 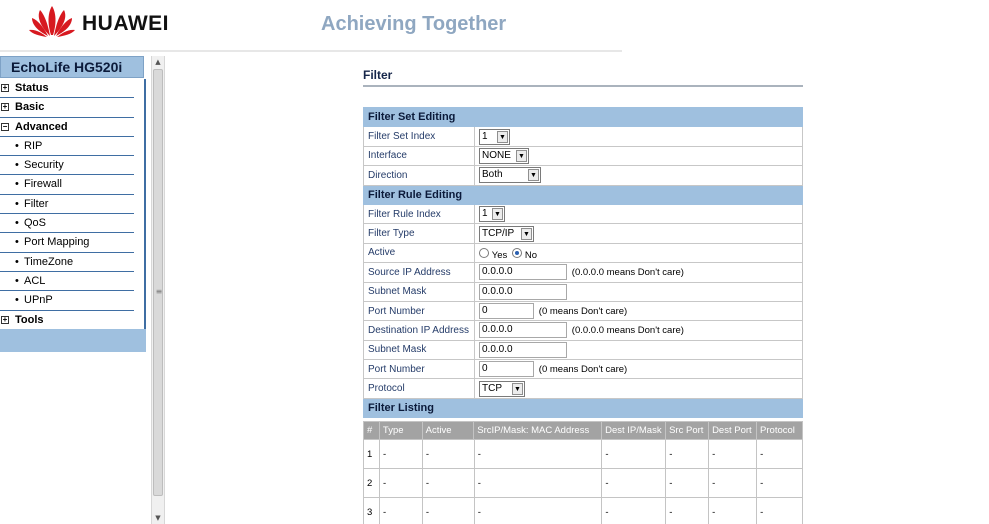 What do you see at coordinates (517, 252) in the screenshot?
I see `active-no-radio` at bounding box center [517, 252].